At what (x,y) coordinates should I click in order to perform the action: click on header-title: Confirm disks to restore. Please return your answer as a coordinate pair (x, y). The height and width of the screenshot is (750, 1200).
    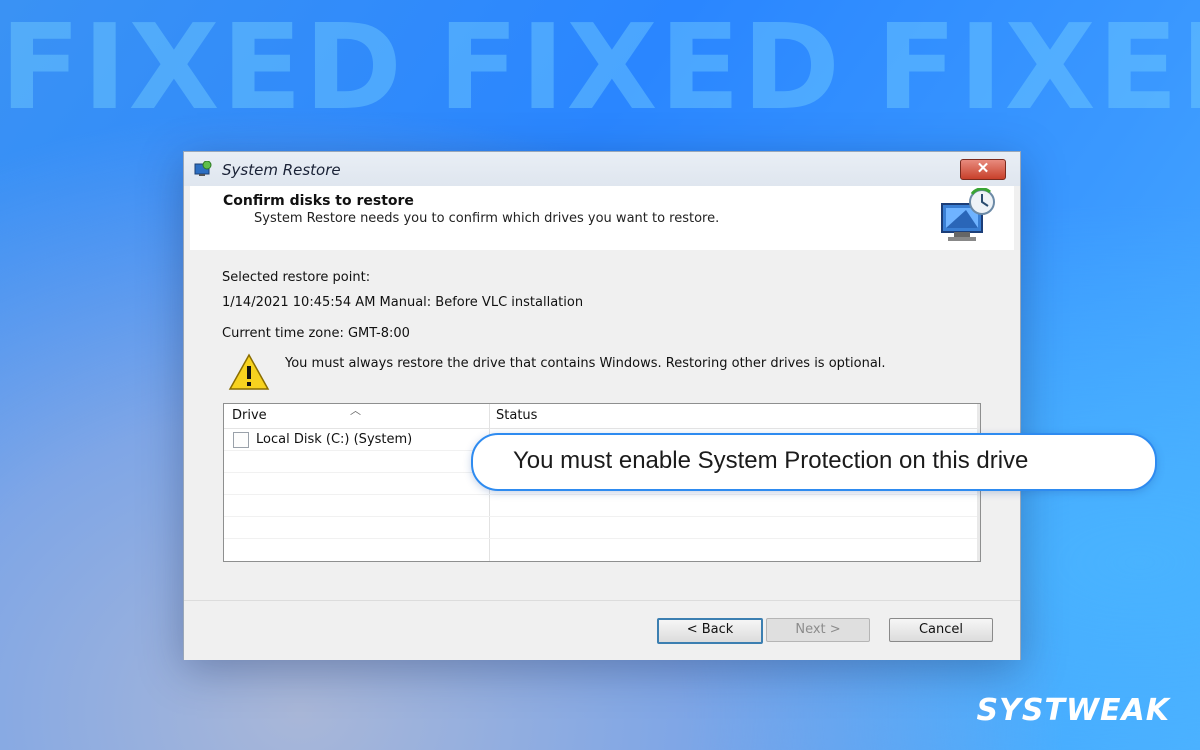
    Looking at the image, I should click on (318, 201).